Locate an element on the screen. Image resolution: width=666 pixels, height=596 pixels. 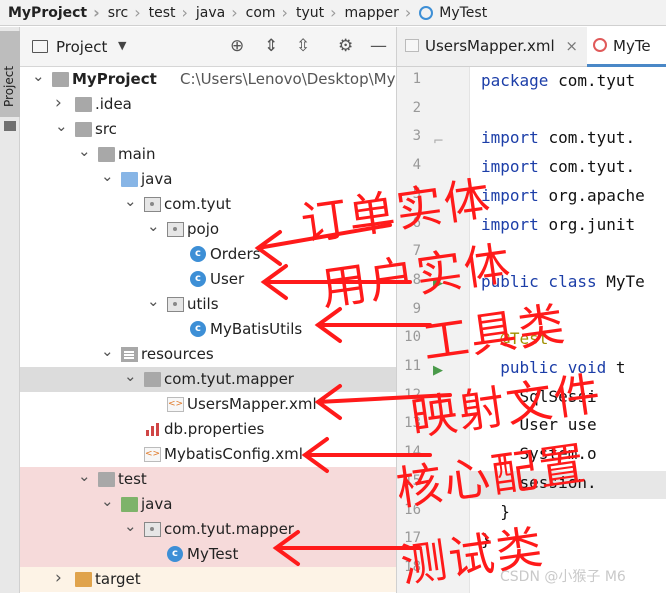
tree-row: db.properties is located at coordinates (208, 429).